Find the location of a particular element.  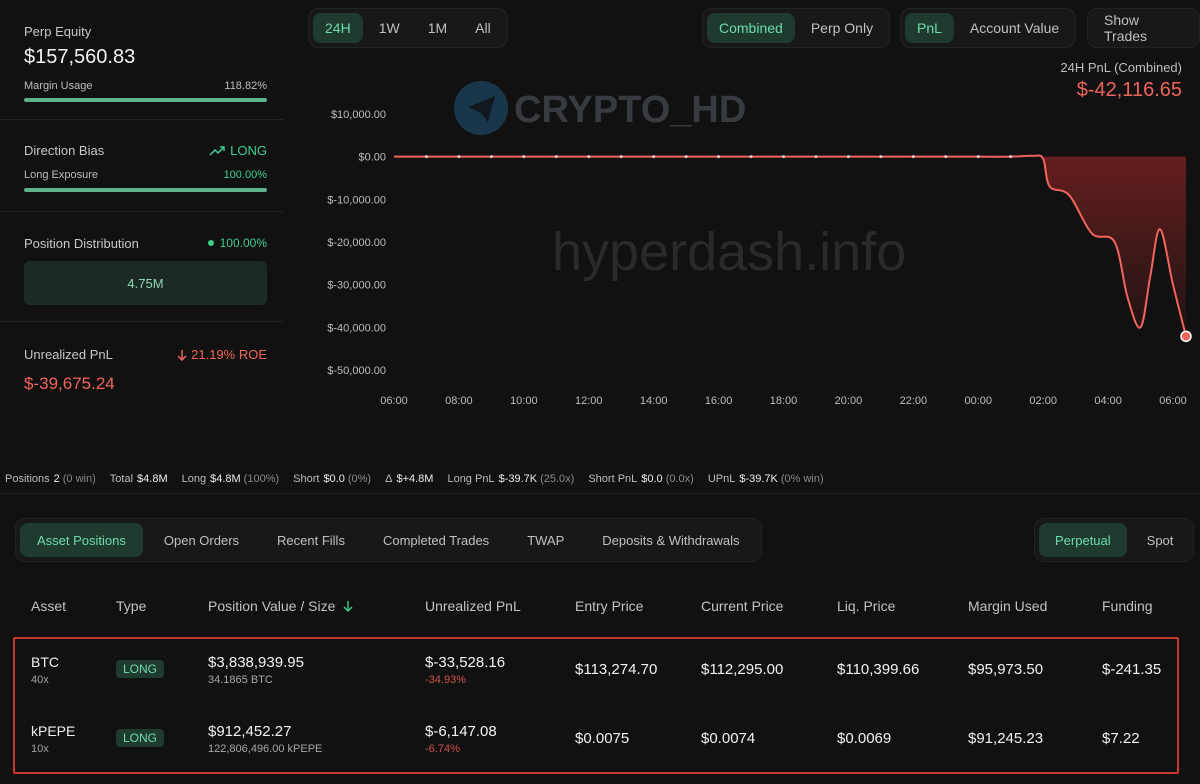

unrealized-roe-value: 21.19% ROE is located at coordinates (229, 354).